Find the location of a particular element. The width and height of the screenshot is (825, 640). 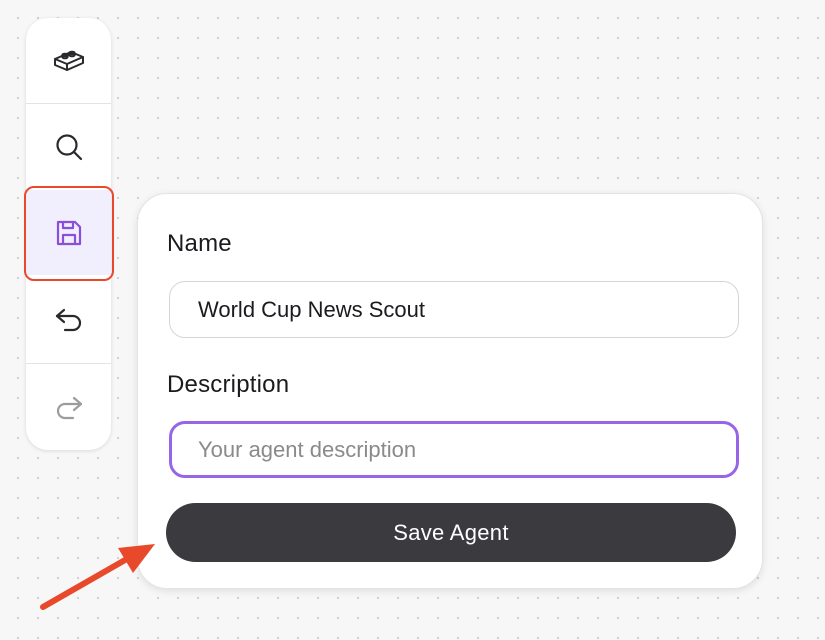

redo-button is located at coordinates (68, 406).